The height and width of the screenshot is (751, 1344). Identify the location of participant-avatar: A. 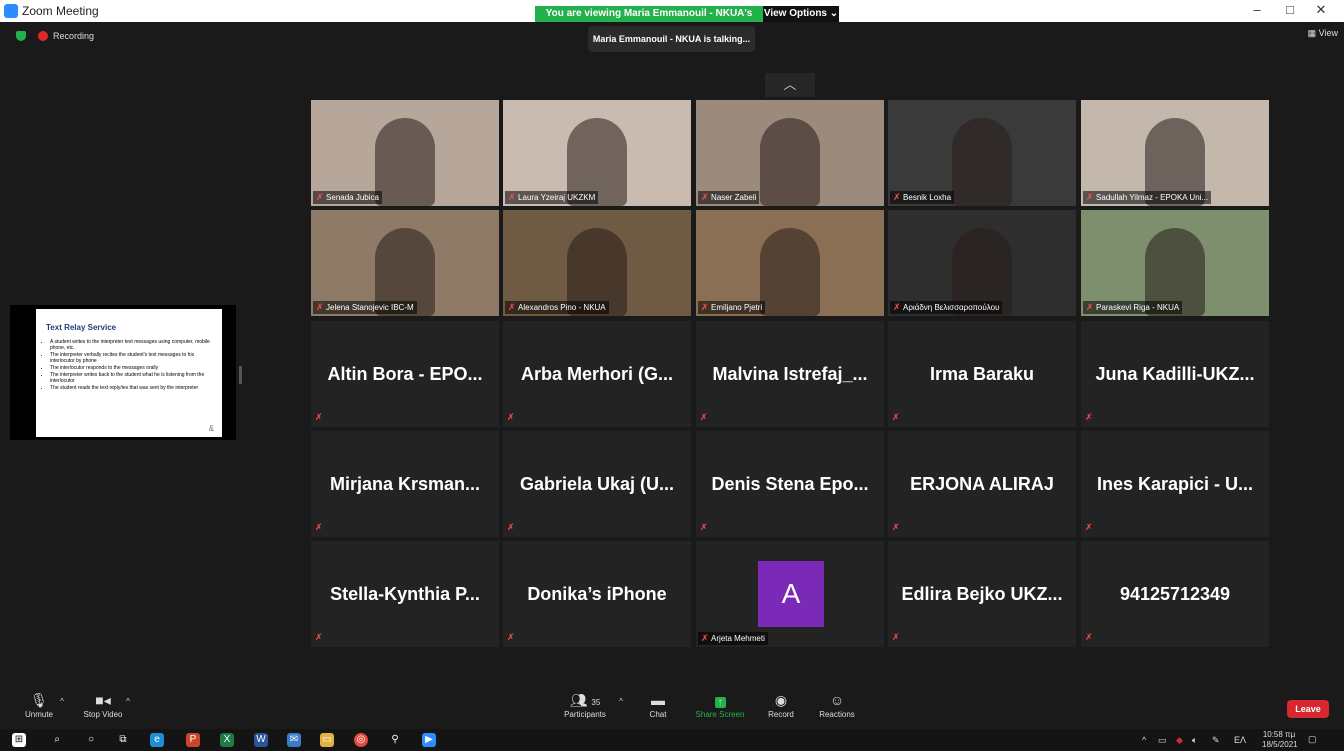
(791, 594).